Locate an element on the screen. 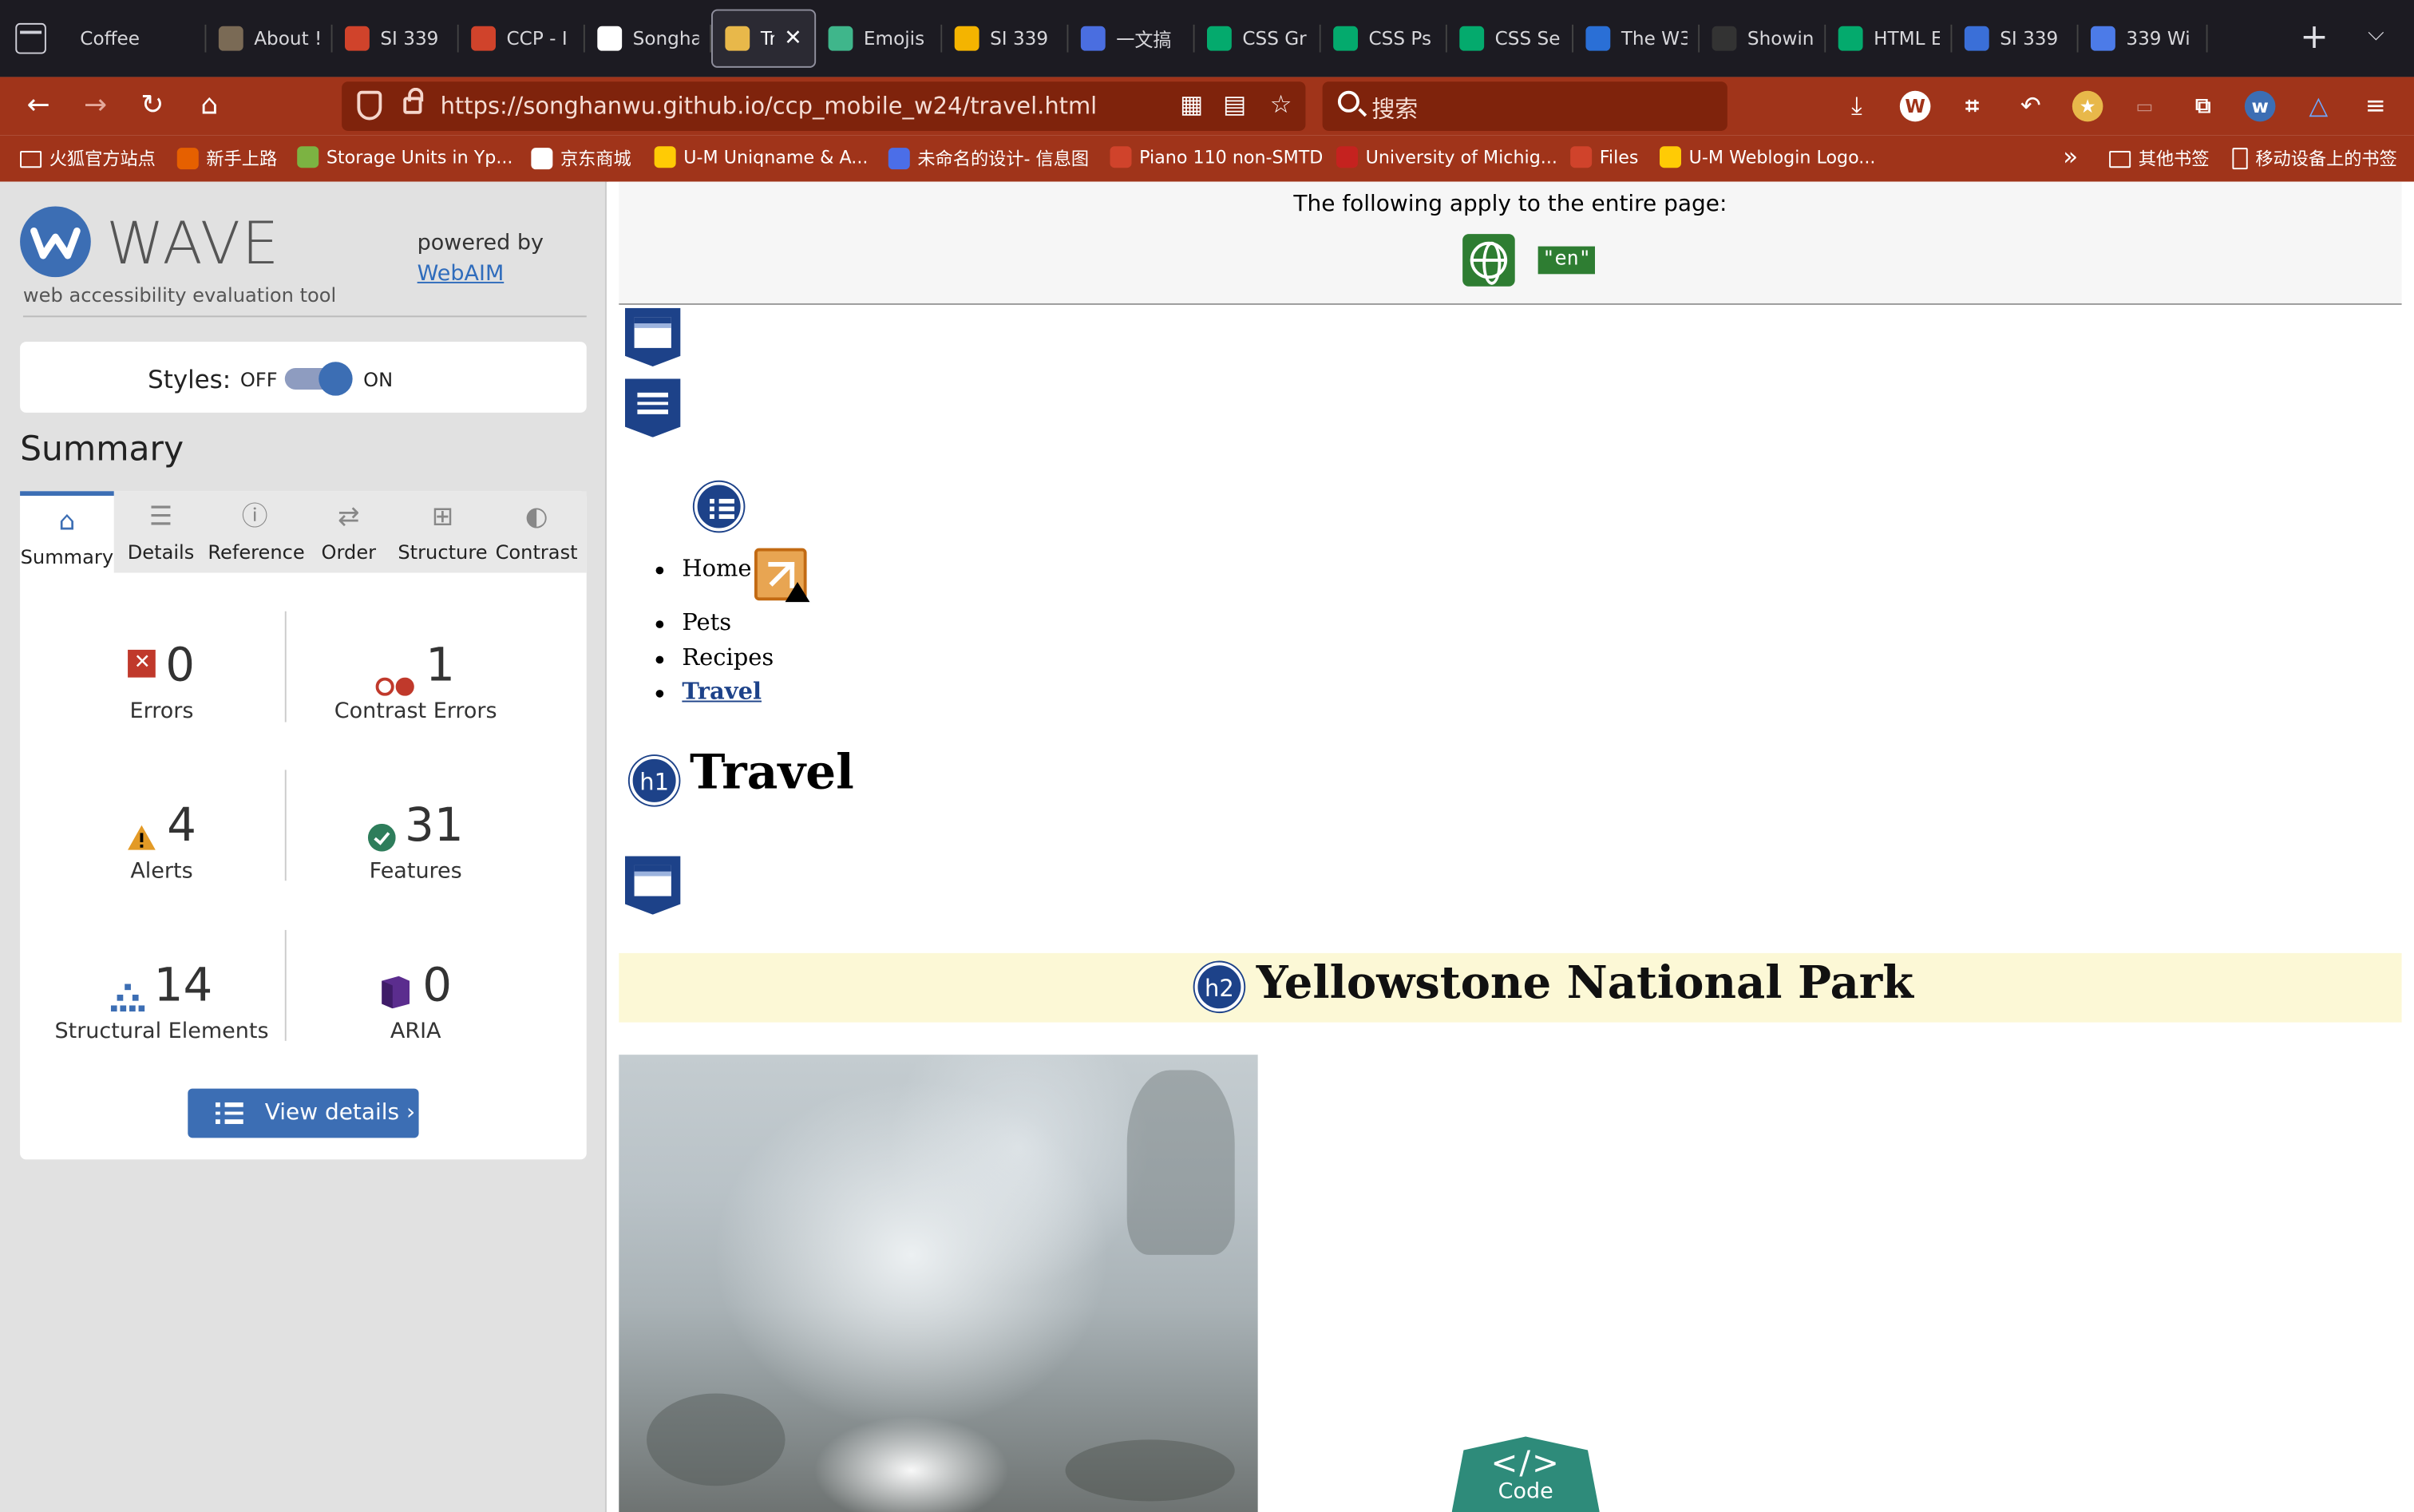  downloads-icon: ⤓ is located at coordinates (1857, 106).